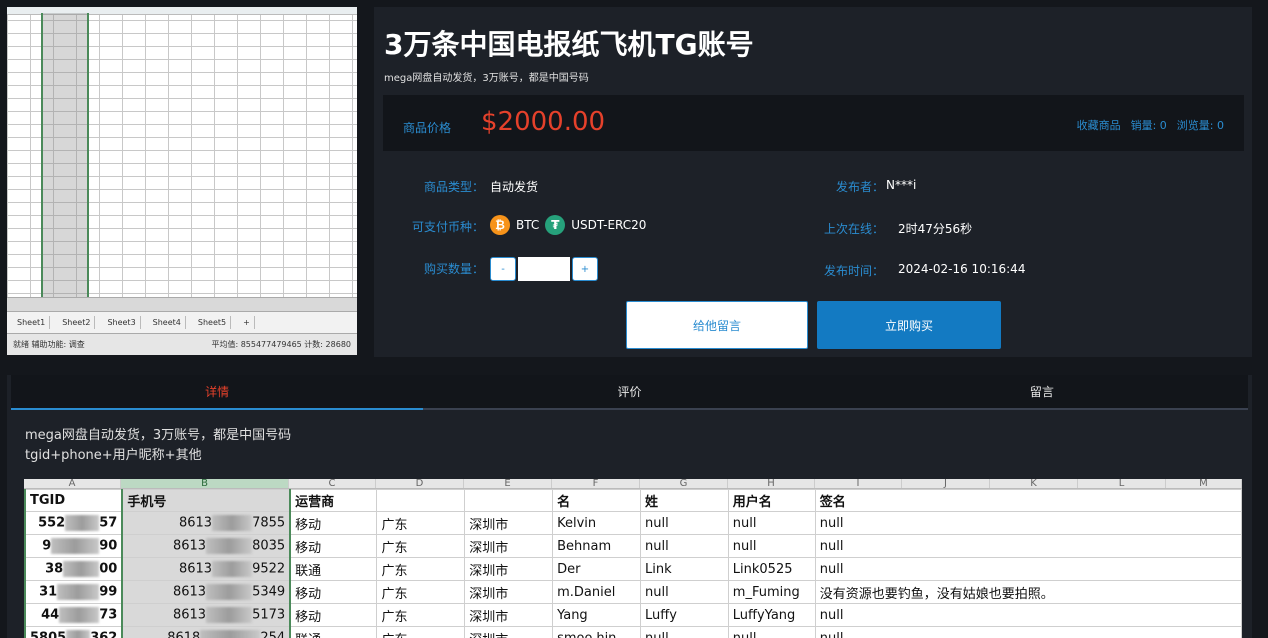 The width and height of the screenshot is (1268, 638). What do you see at coordinates (935, 229) in the screenshot?
I see `last-online-value: 2时47分56秒` at bounding box center [935, 229].